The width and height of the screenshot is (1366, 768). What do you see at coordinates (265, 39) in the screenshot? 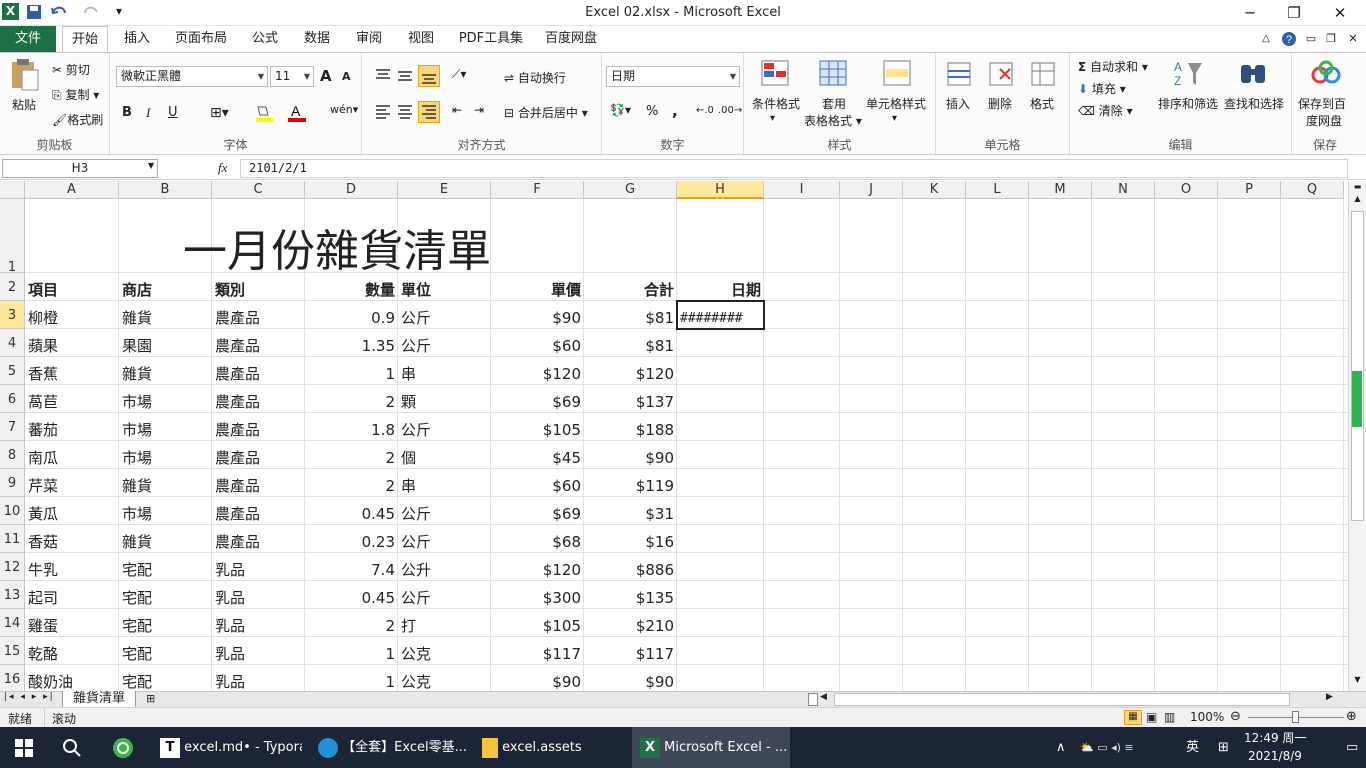
I see `tab-formulas: 公式` at bounding box center [265, 39].